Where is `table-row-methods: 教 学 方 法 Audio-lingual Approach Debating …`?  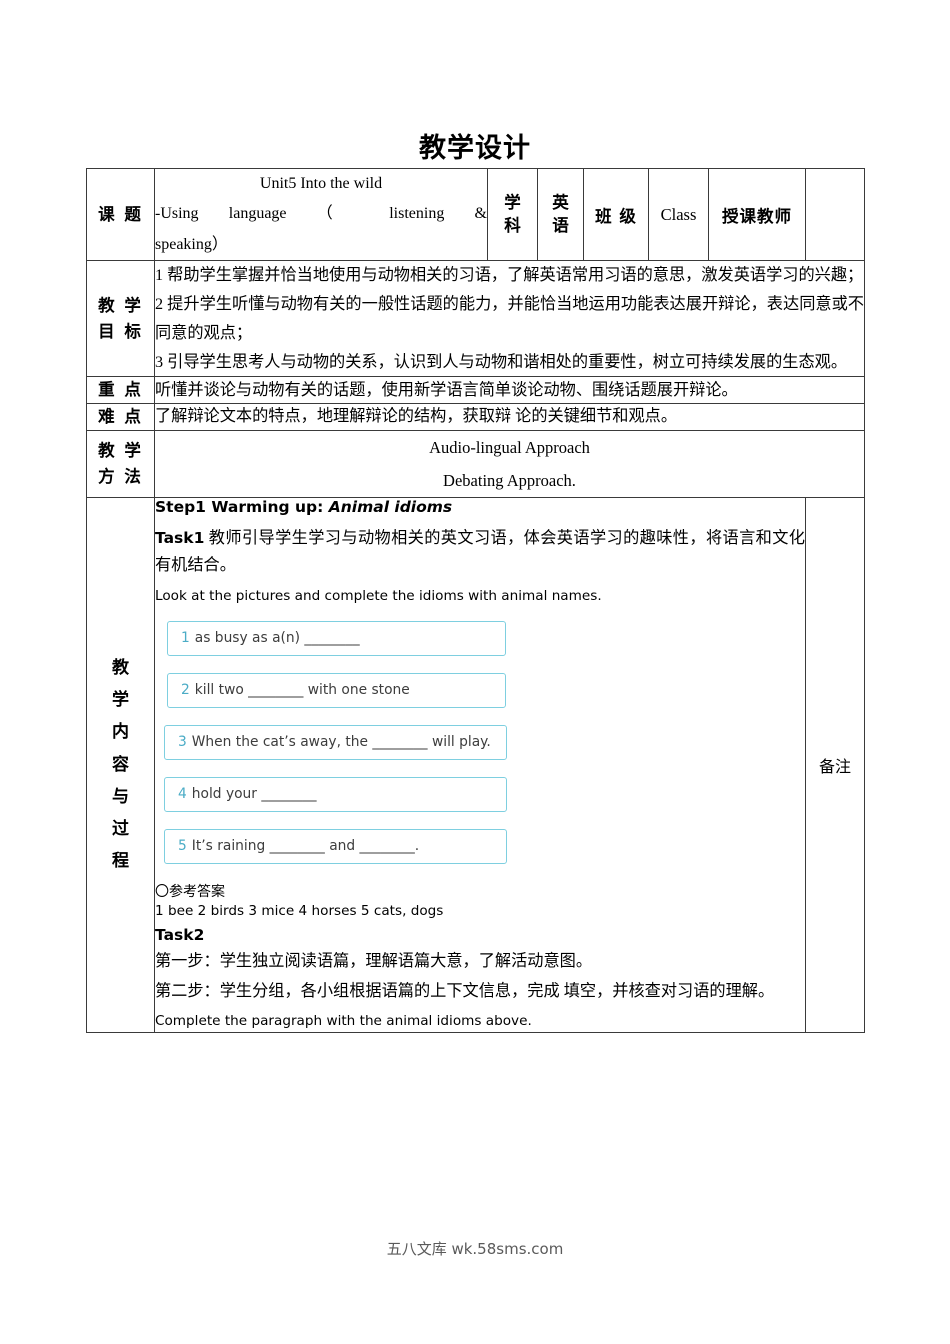
table-row-methods: 教 学 方 法 Audio-lingual Approach Debating … is located at coordinates (475, 463).